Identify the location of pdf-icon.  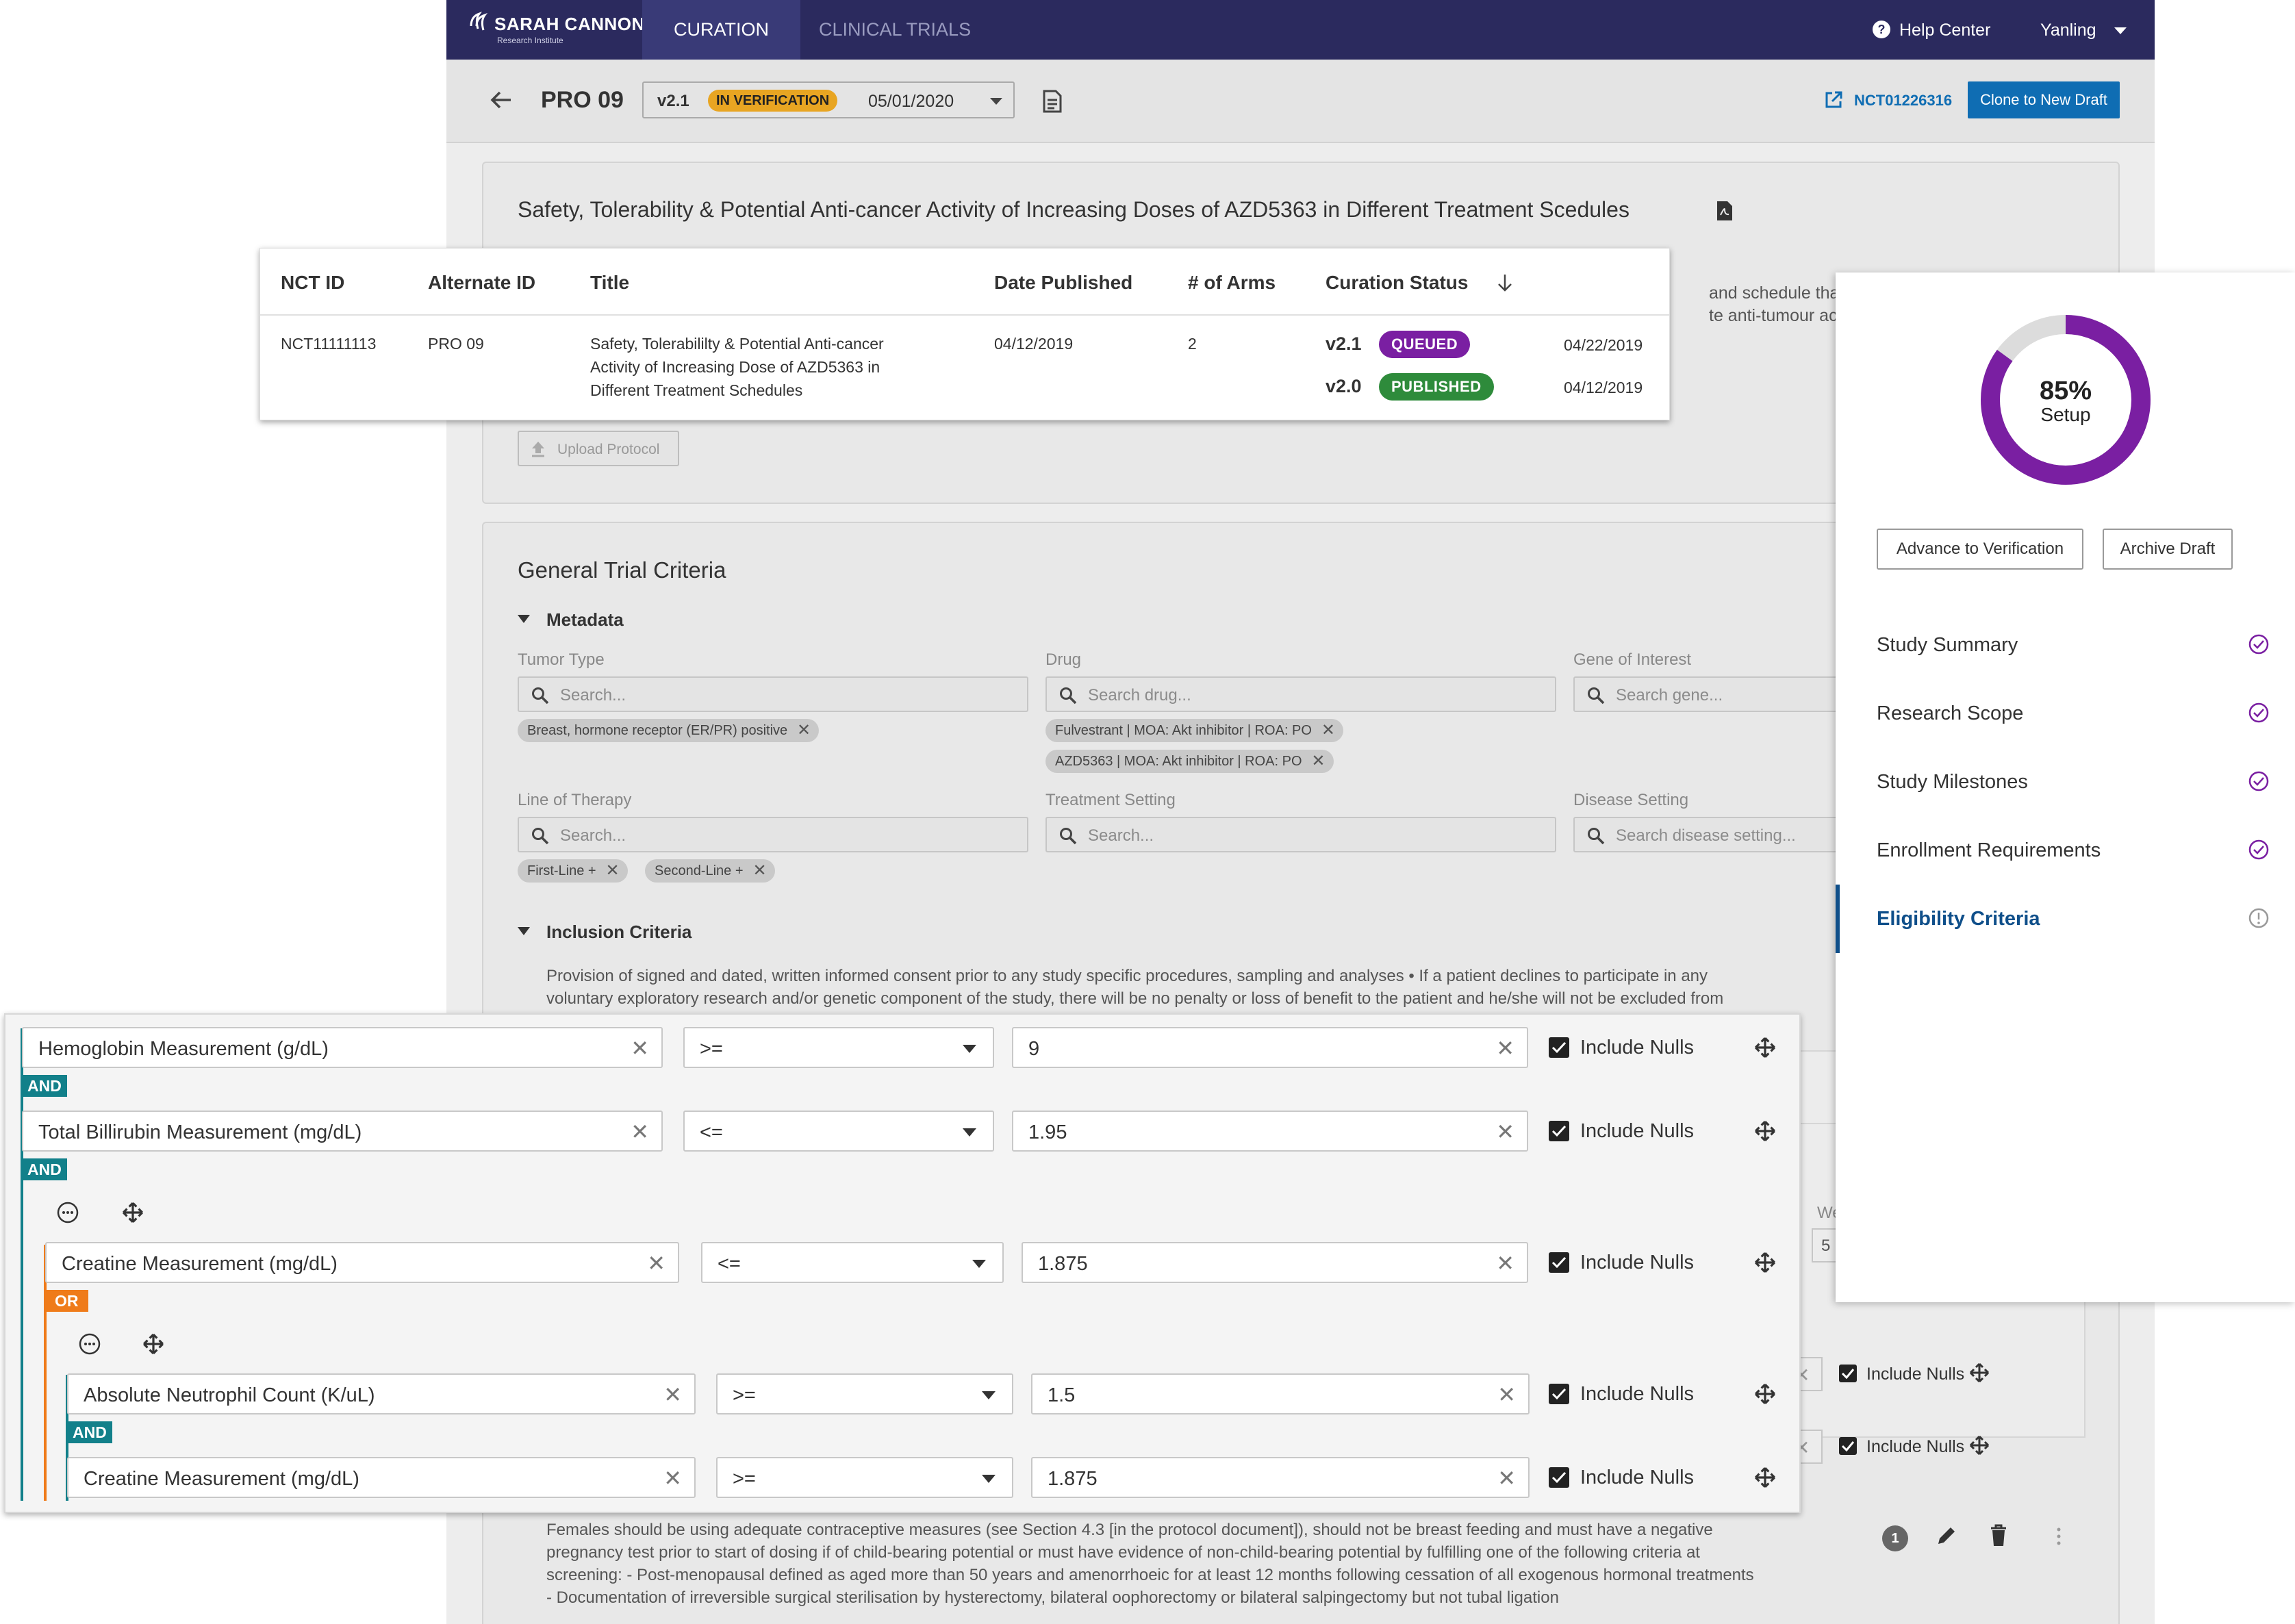
(1725, 211).